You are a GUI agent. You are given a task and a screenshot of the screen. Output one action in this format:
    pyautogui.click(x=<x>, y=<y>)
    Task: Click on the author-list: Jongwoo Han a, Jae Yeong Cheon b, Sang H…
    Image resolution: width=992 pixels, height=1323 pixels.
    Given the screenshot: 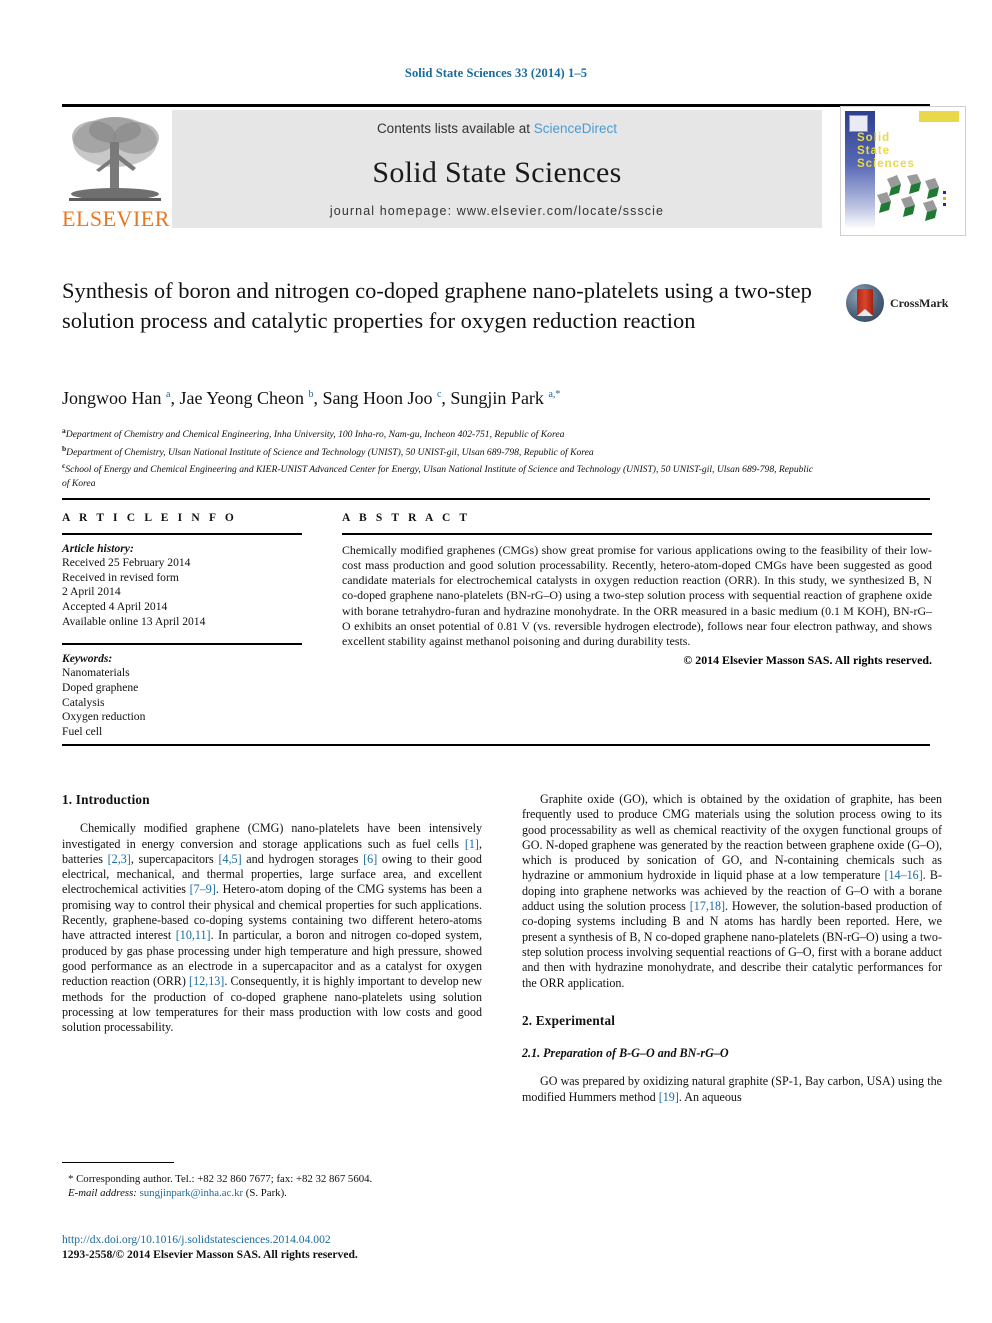 What is the action you would take?
    pyautogui.click(x=311, y=398)
    